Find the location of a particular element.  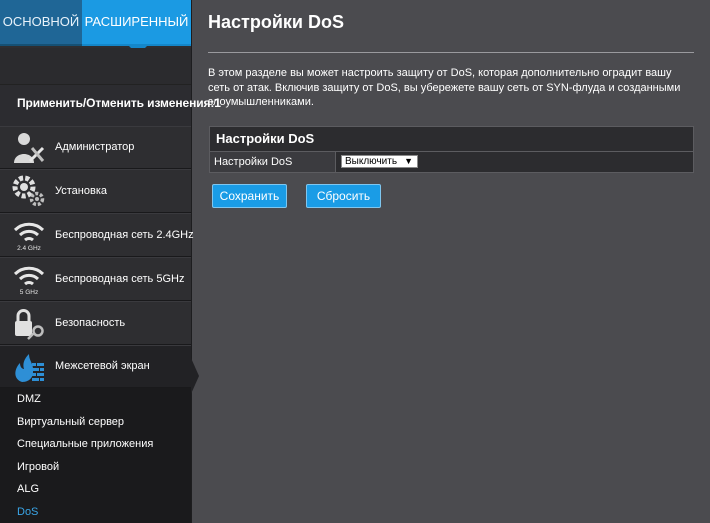

dos-mode-selected-value: Выключить is located at coordinates (371, 161).